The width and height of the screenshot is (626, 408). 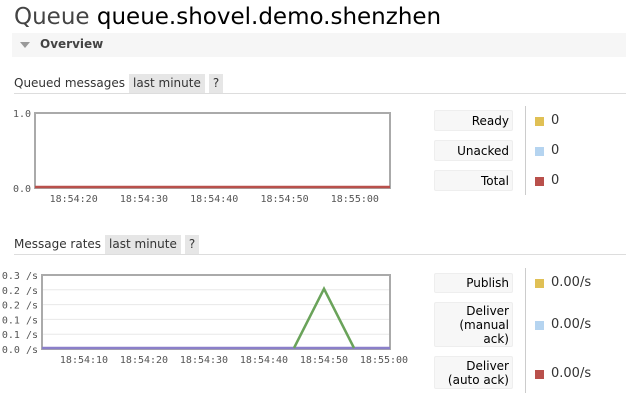 I want to click on total-value: 0, so click(x=555, y=180).